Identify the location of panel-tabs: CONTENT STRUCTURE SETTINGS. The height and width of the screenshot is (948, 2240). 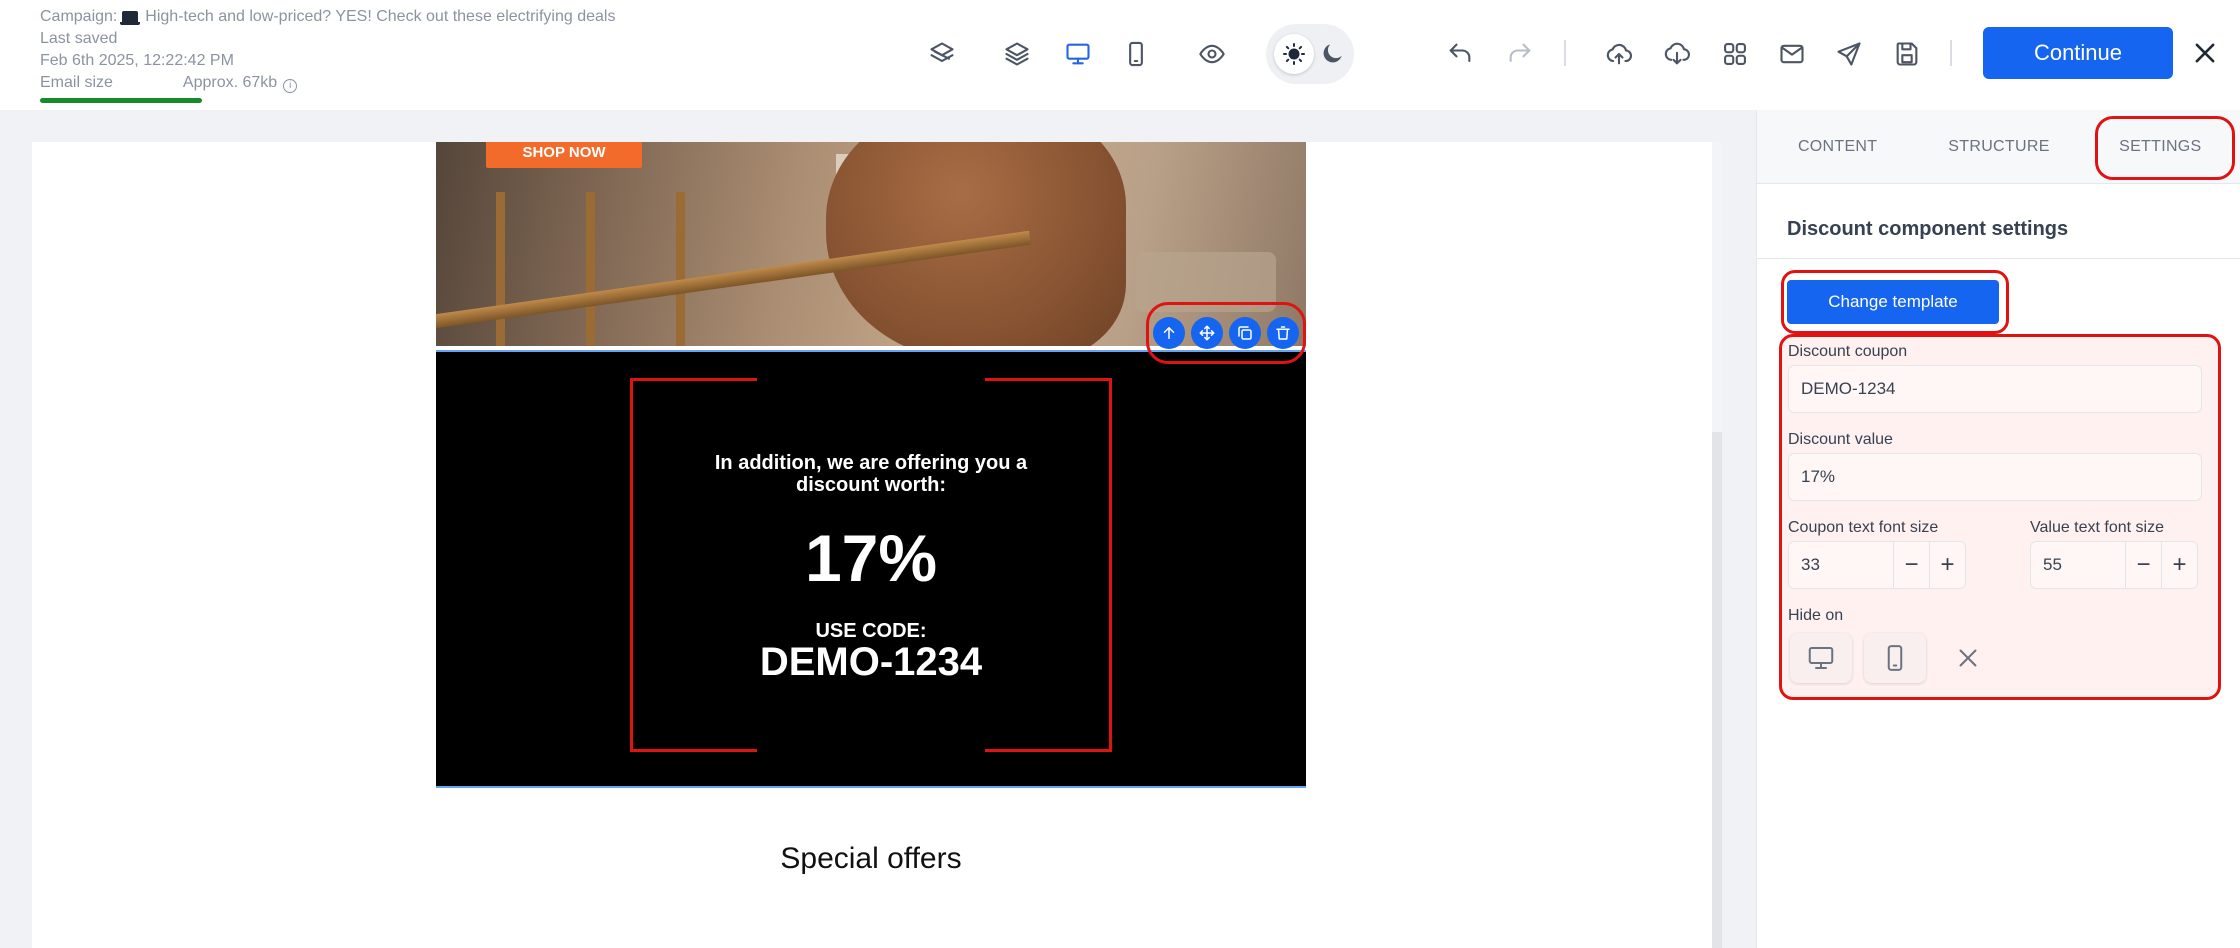
(1998, 147).